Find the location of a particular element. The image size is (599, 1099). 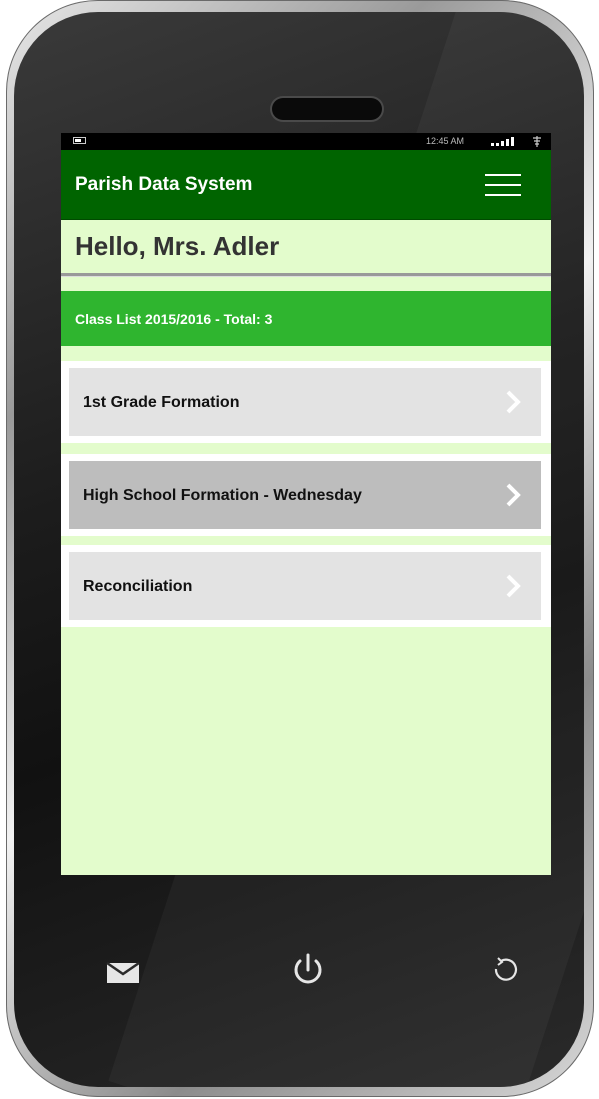

app-title: Parish Data System is located at coordinates (164, 184).